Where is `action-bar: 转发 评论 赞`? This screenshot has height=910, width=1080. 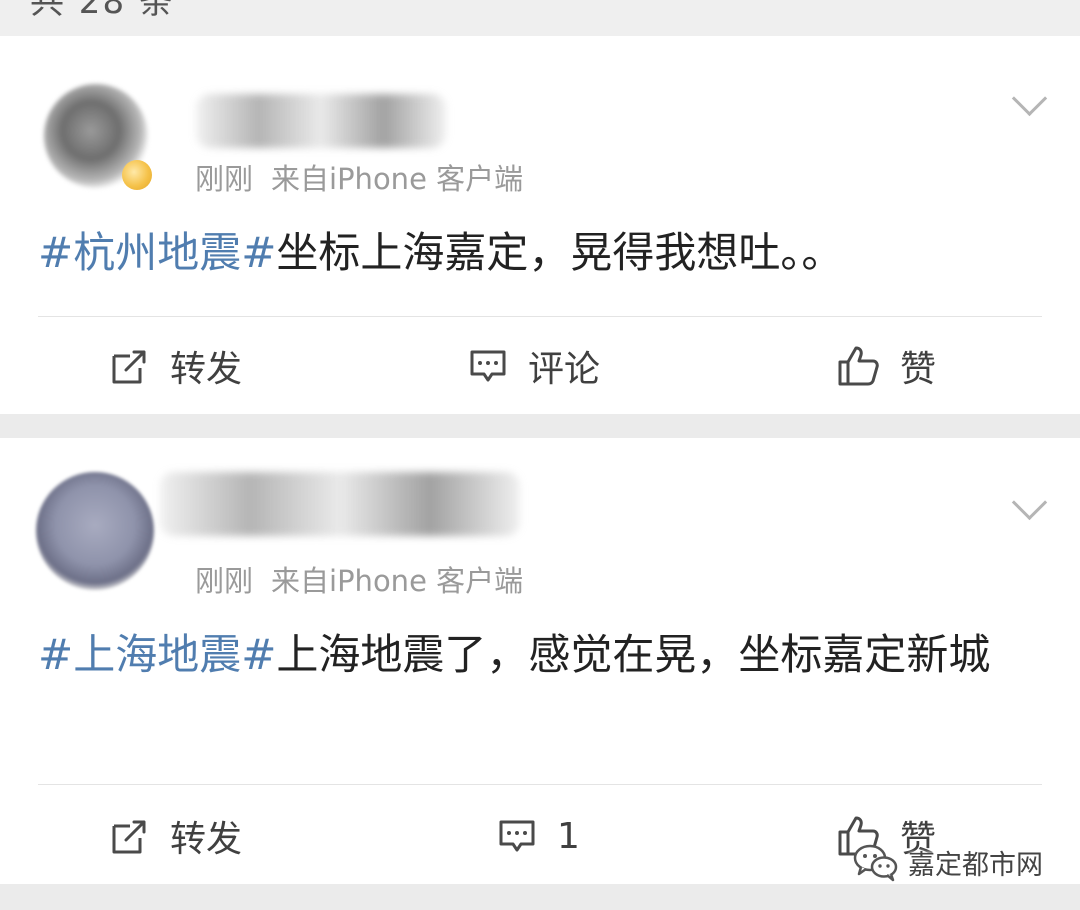 action-bar: 转发 评论 赞 is located at coordinates (540, 366).